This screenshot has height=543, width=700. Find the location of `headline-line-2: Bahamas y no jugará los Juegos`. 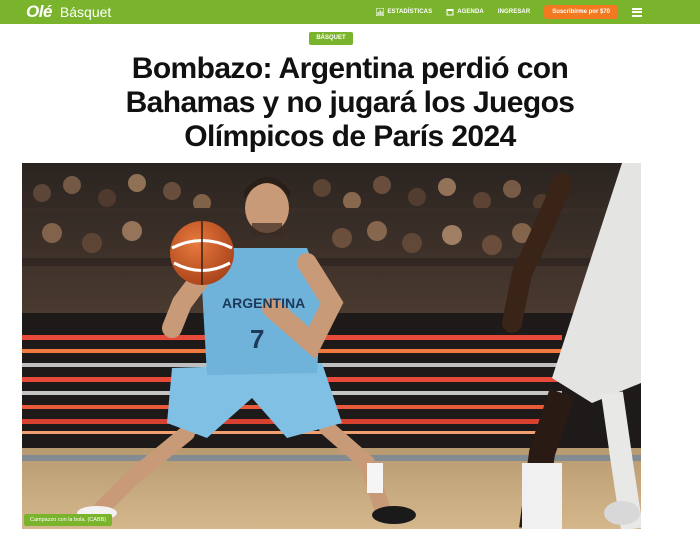

headline-line-2: Bahamas y no jugará los Juegos is located at coordinates (350, 102).